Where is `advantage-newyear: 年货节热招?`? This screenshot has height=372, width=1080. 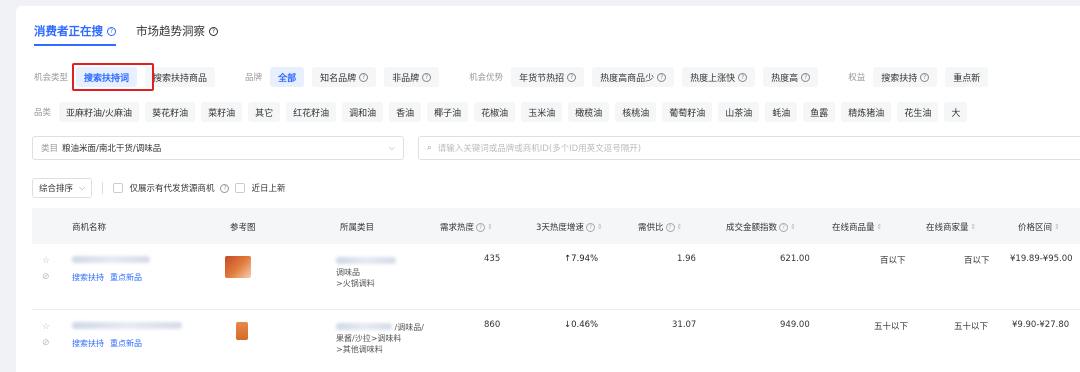
advantage-newyear: 年货节热招? is located at coordinates (548, 77).